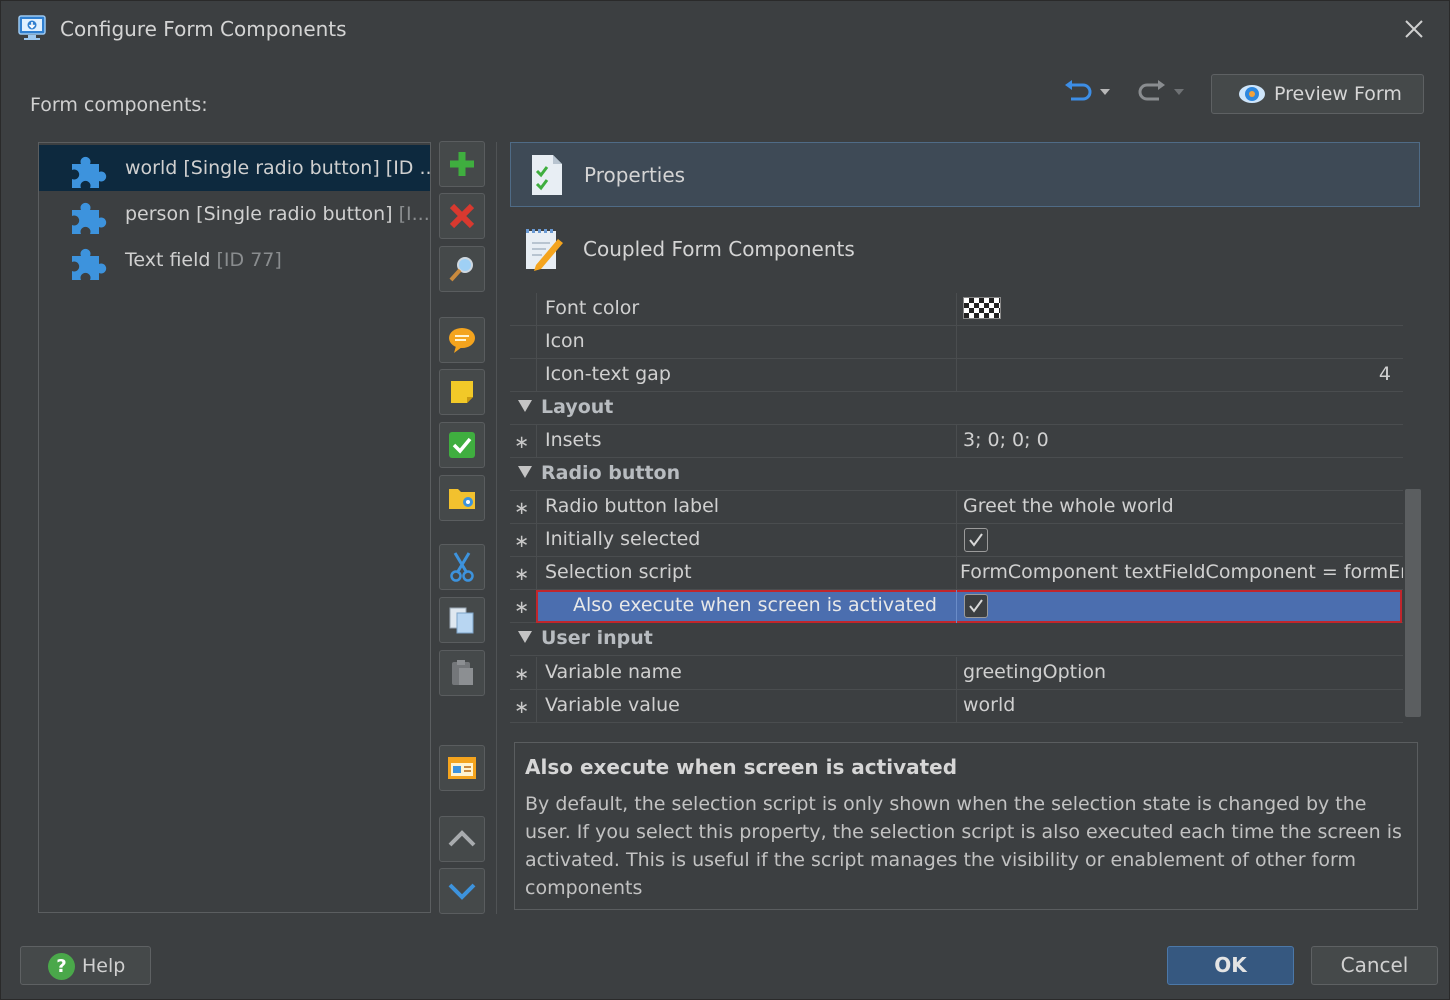 The width and height of the screenshot is (1450, 1000). I want to click on paste-button, so click(462, 673).